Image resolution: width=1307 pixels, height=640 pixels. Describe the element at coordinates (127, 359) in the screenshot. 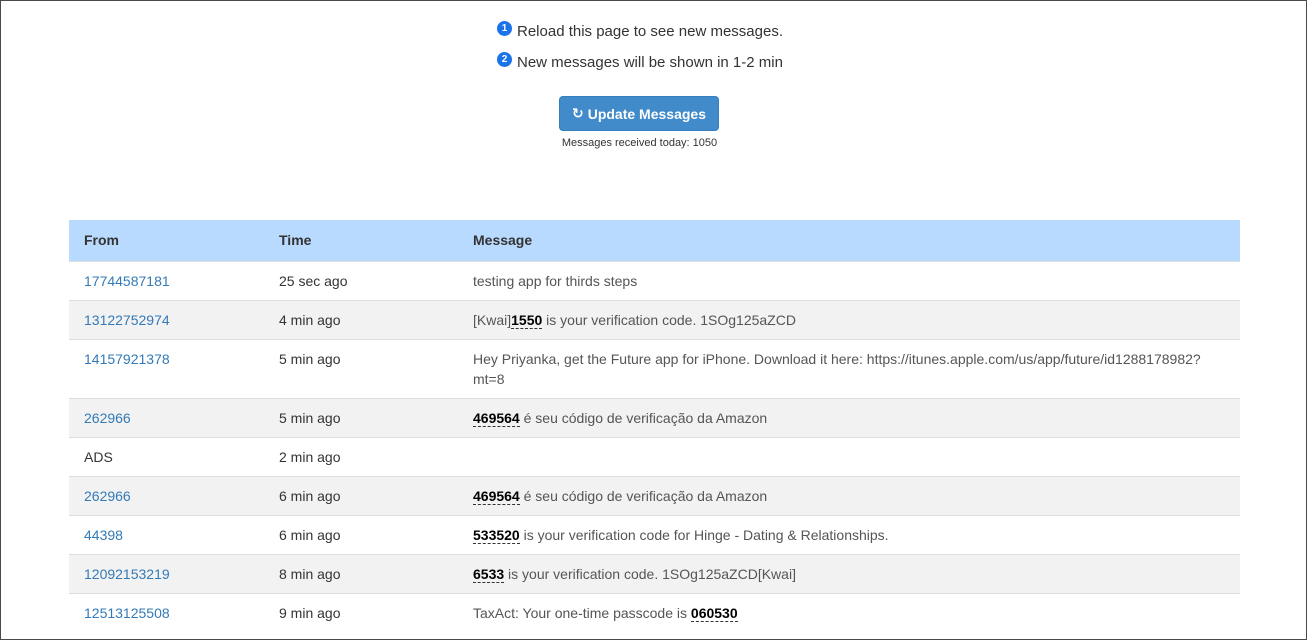

I see `sender-link: 14157921378` at that location.